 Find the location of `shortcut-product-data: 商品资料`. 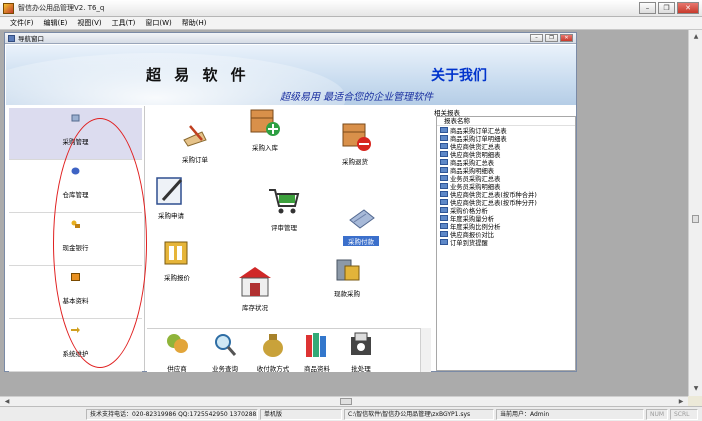

shortcut-product-data: 商品资料 is located at coordinates (317, 351).